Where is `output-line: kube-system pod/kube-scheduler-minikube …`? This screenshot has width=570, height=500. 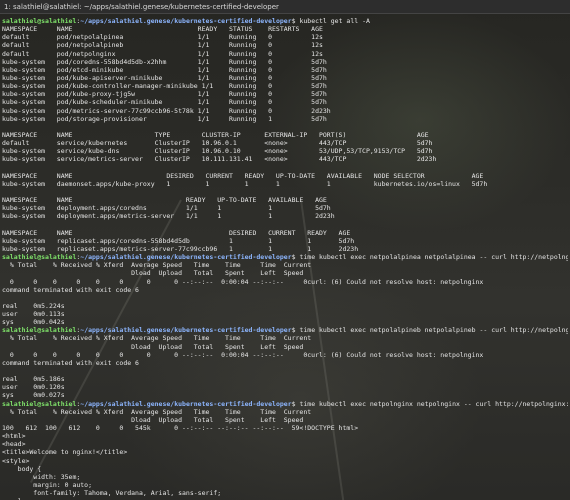 output-line: kube-system pod/kube-scheduler-minikube … is located at coordinates (164, 102).